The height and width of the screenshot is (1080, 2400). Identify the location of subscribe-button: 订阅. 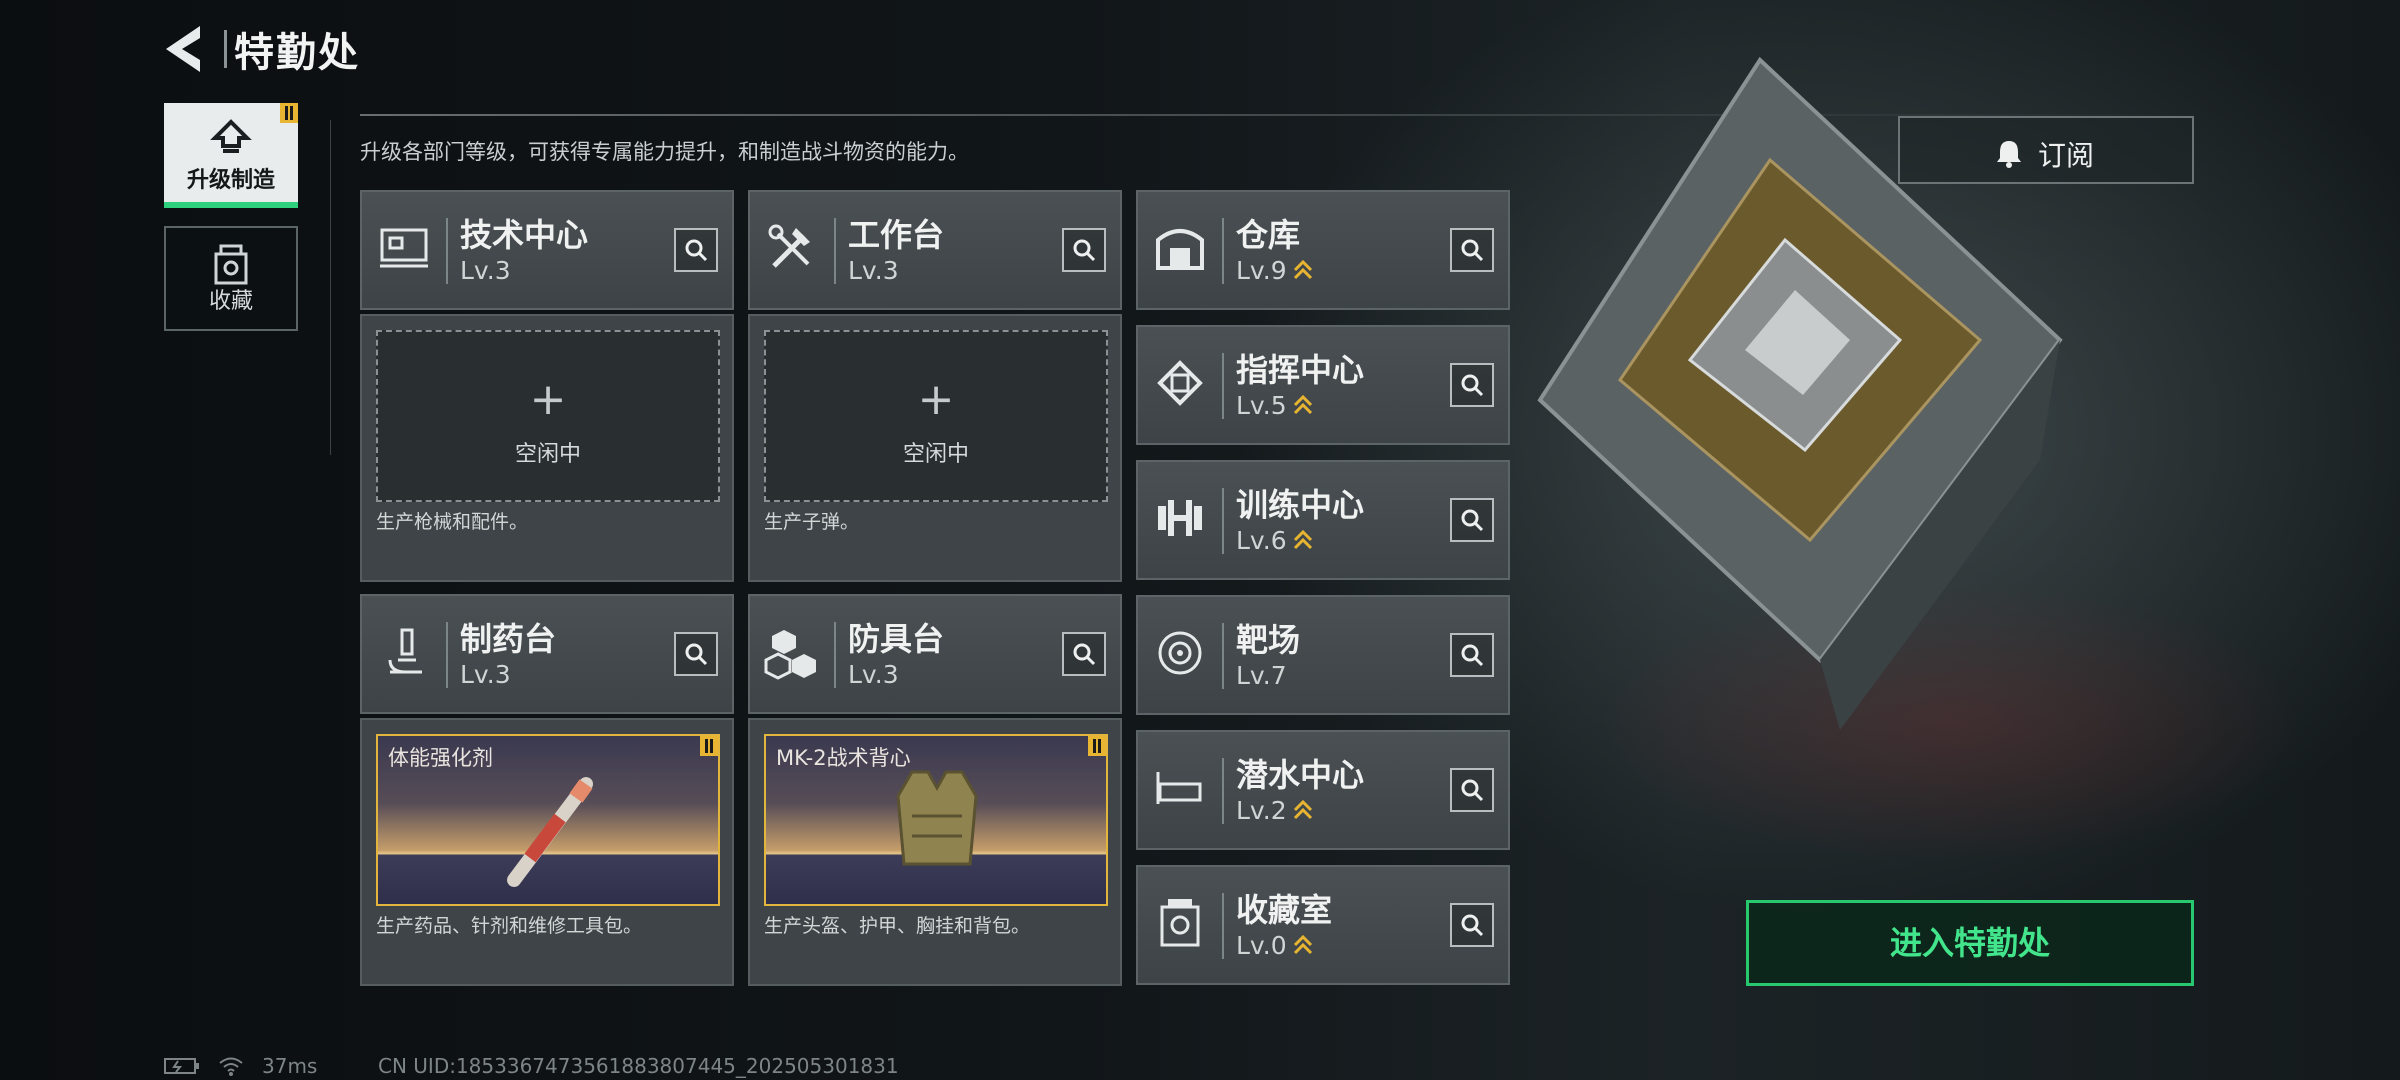
(2046, 150).